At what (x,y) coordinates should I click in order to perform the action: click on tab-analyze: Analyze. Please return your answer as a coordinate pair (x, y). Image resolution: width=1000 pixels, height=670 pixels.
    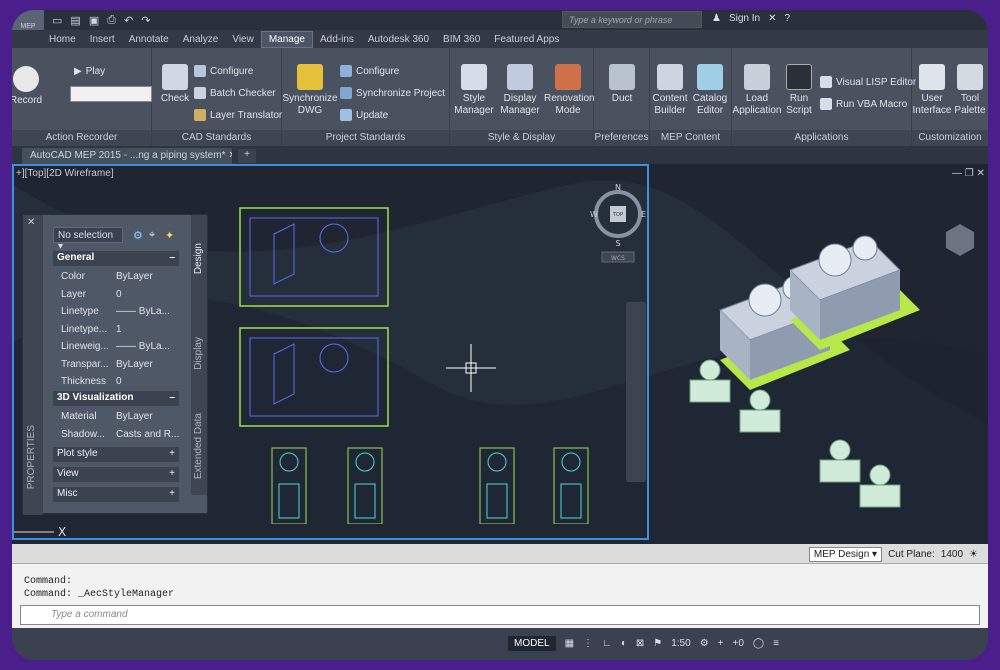
    Looking at the image, I should click on (201, 39).